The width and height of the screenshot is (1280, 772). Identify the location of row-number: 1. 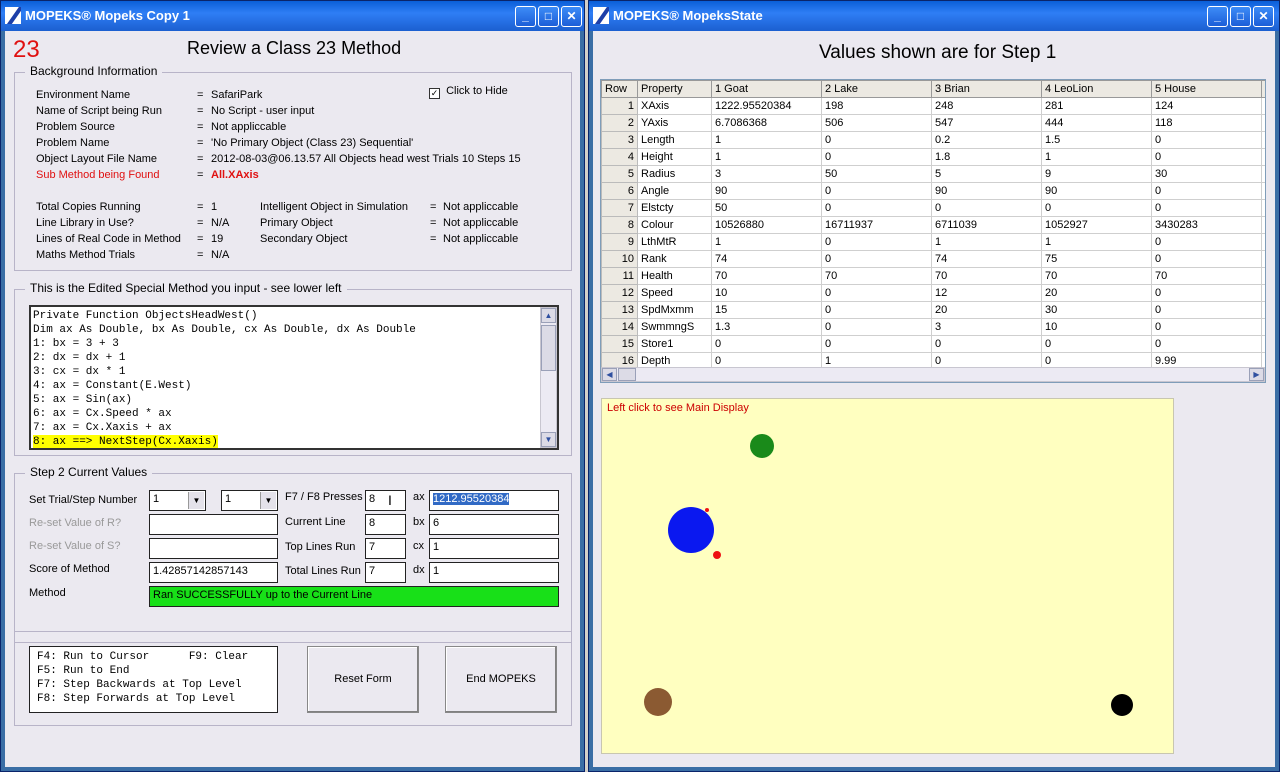
(619, 106).